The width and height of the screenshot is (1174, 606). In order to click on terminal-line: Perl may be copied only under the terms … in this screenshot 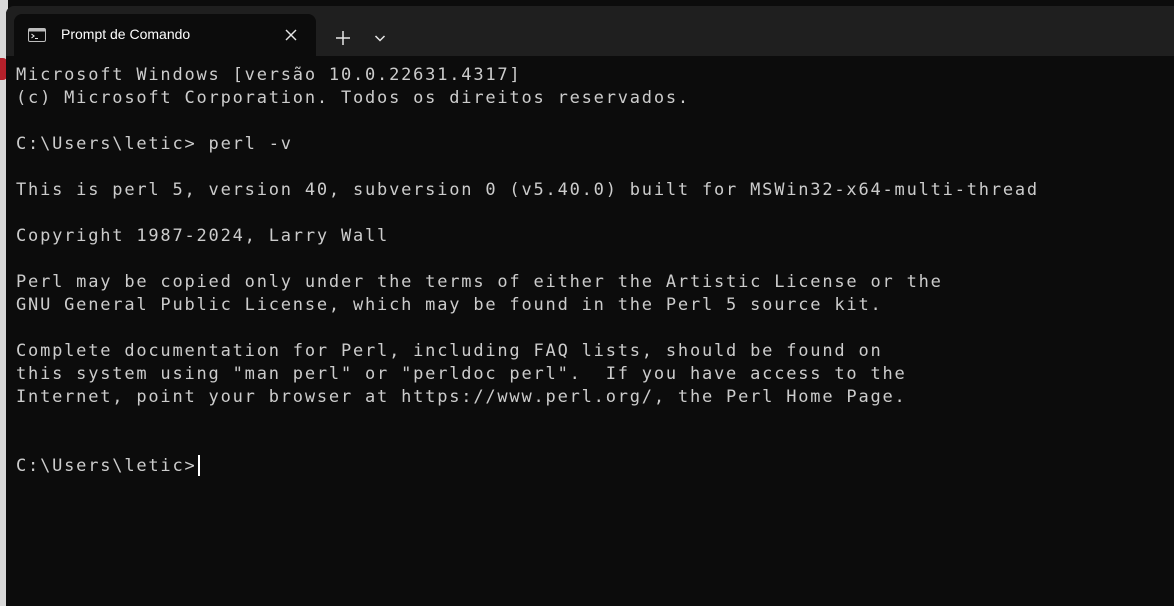, I will do `click(479, 282)`.